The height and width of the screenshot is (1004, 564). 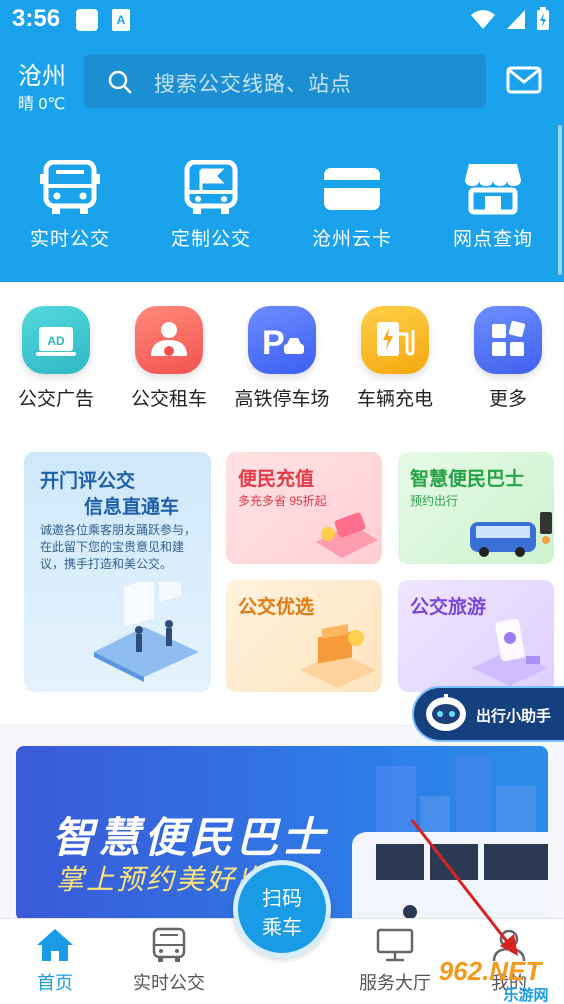 What do you see at coordinates (491, 971) in the screenshot?
I see `watermark-text: 962.NET` at bounding box center [491, 971].